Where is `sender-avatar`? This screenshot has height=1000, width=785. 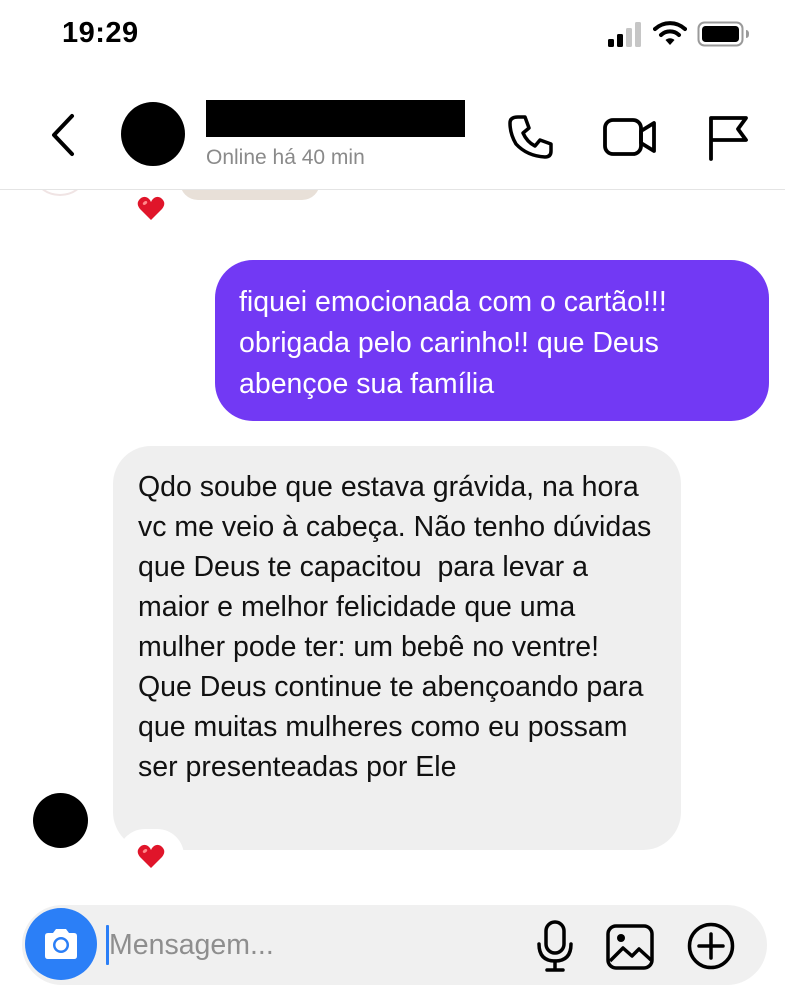 sender-avatar is located at coordinates (60, 820).